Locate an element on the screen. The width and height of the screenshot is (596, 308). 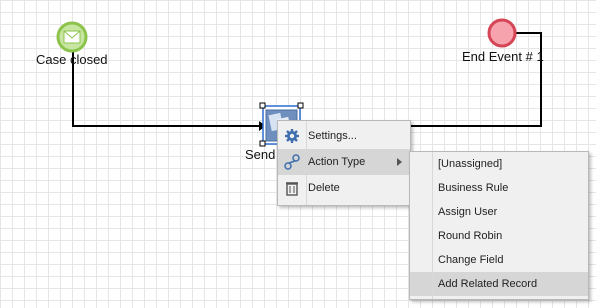
submenu-item-assign-user: Assign User is located at coordinates (499, 212).